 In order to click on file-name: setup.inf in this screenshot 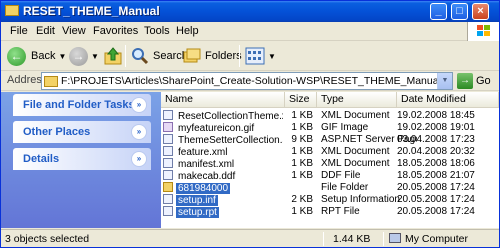, I will do `click(197, 200)`.